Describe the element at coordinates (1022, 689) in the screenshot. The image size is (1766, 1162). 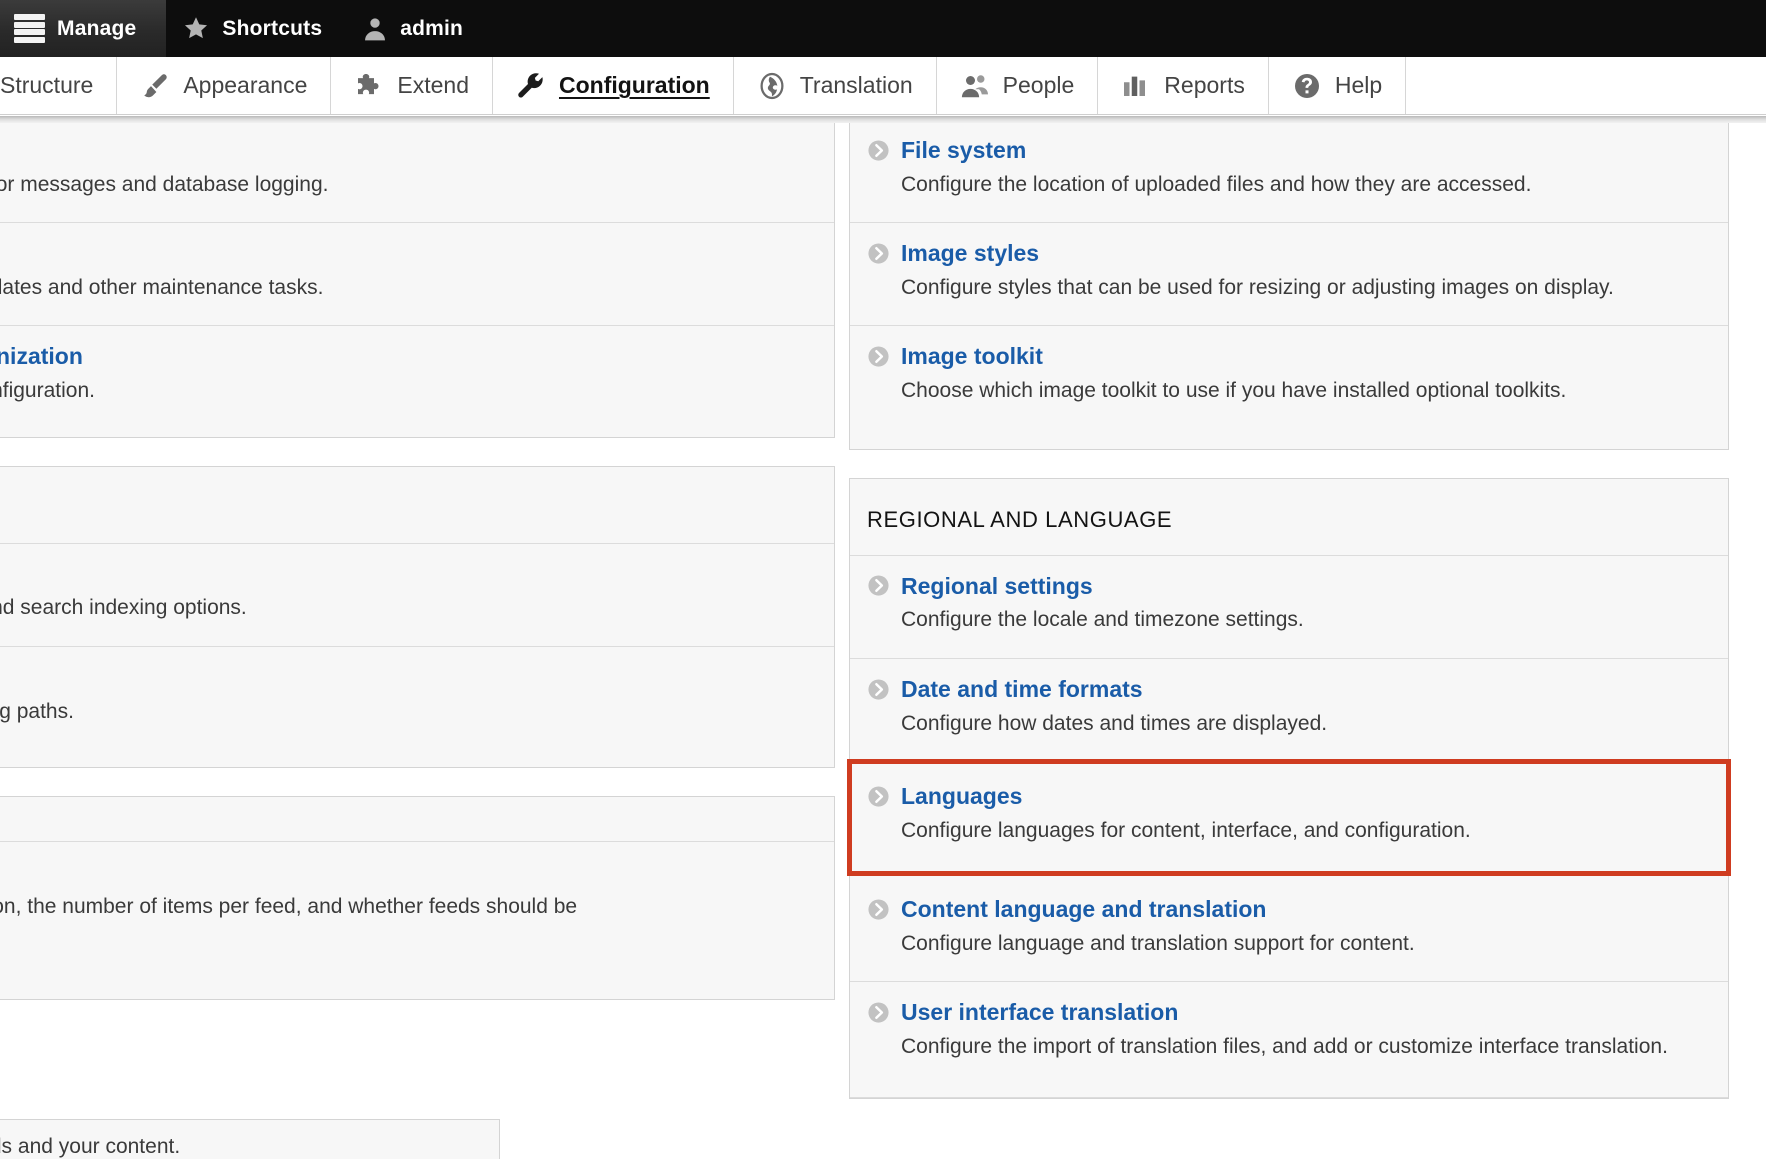
I see `link-date-and-time-formats: Date and time formats` at that location.